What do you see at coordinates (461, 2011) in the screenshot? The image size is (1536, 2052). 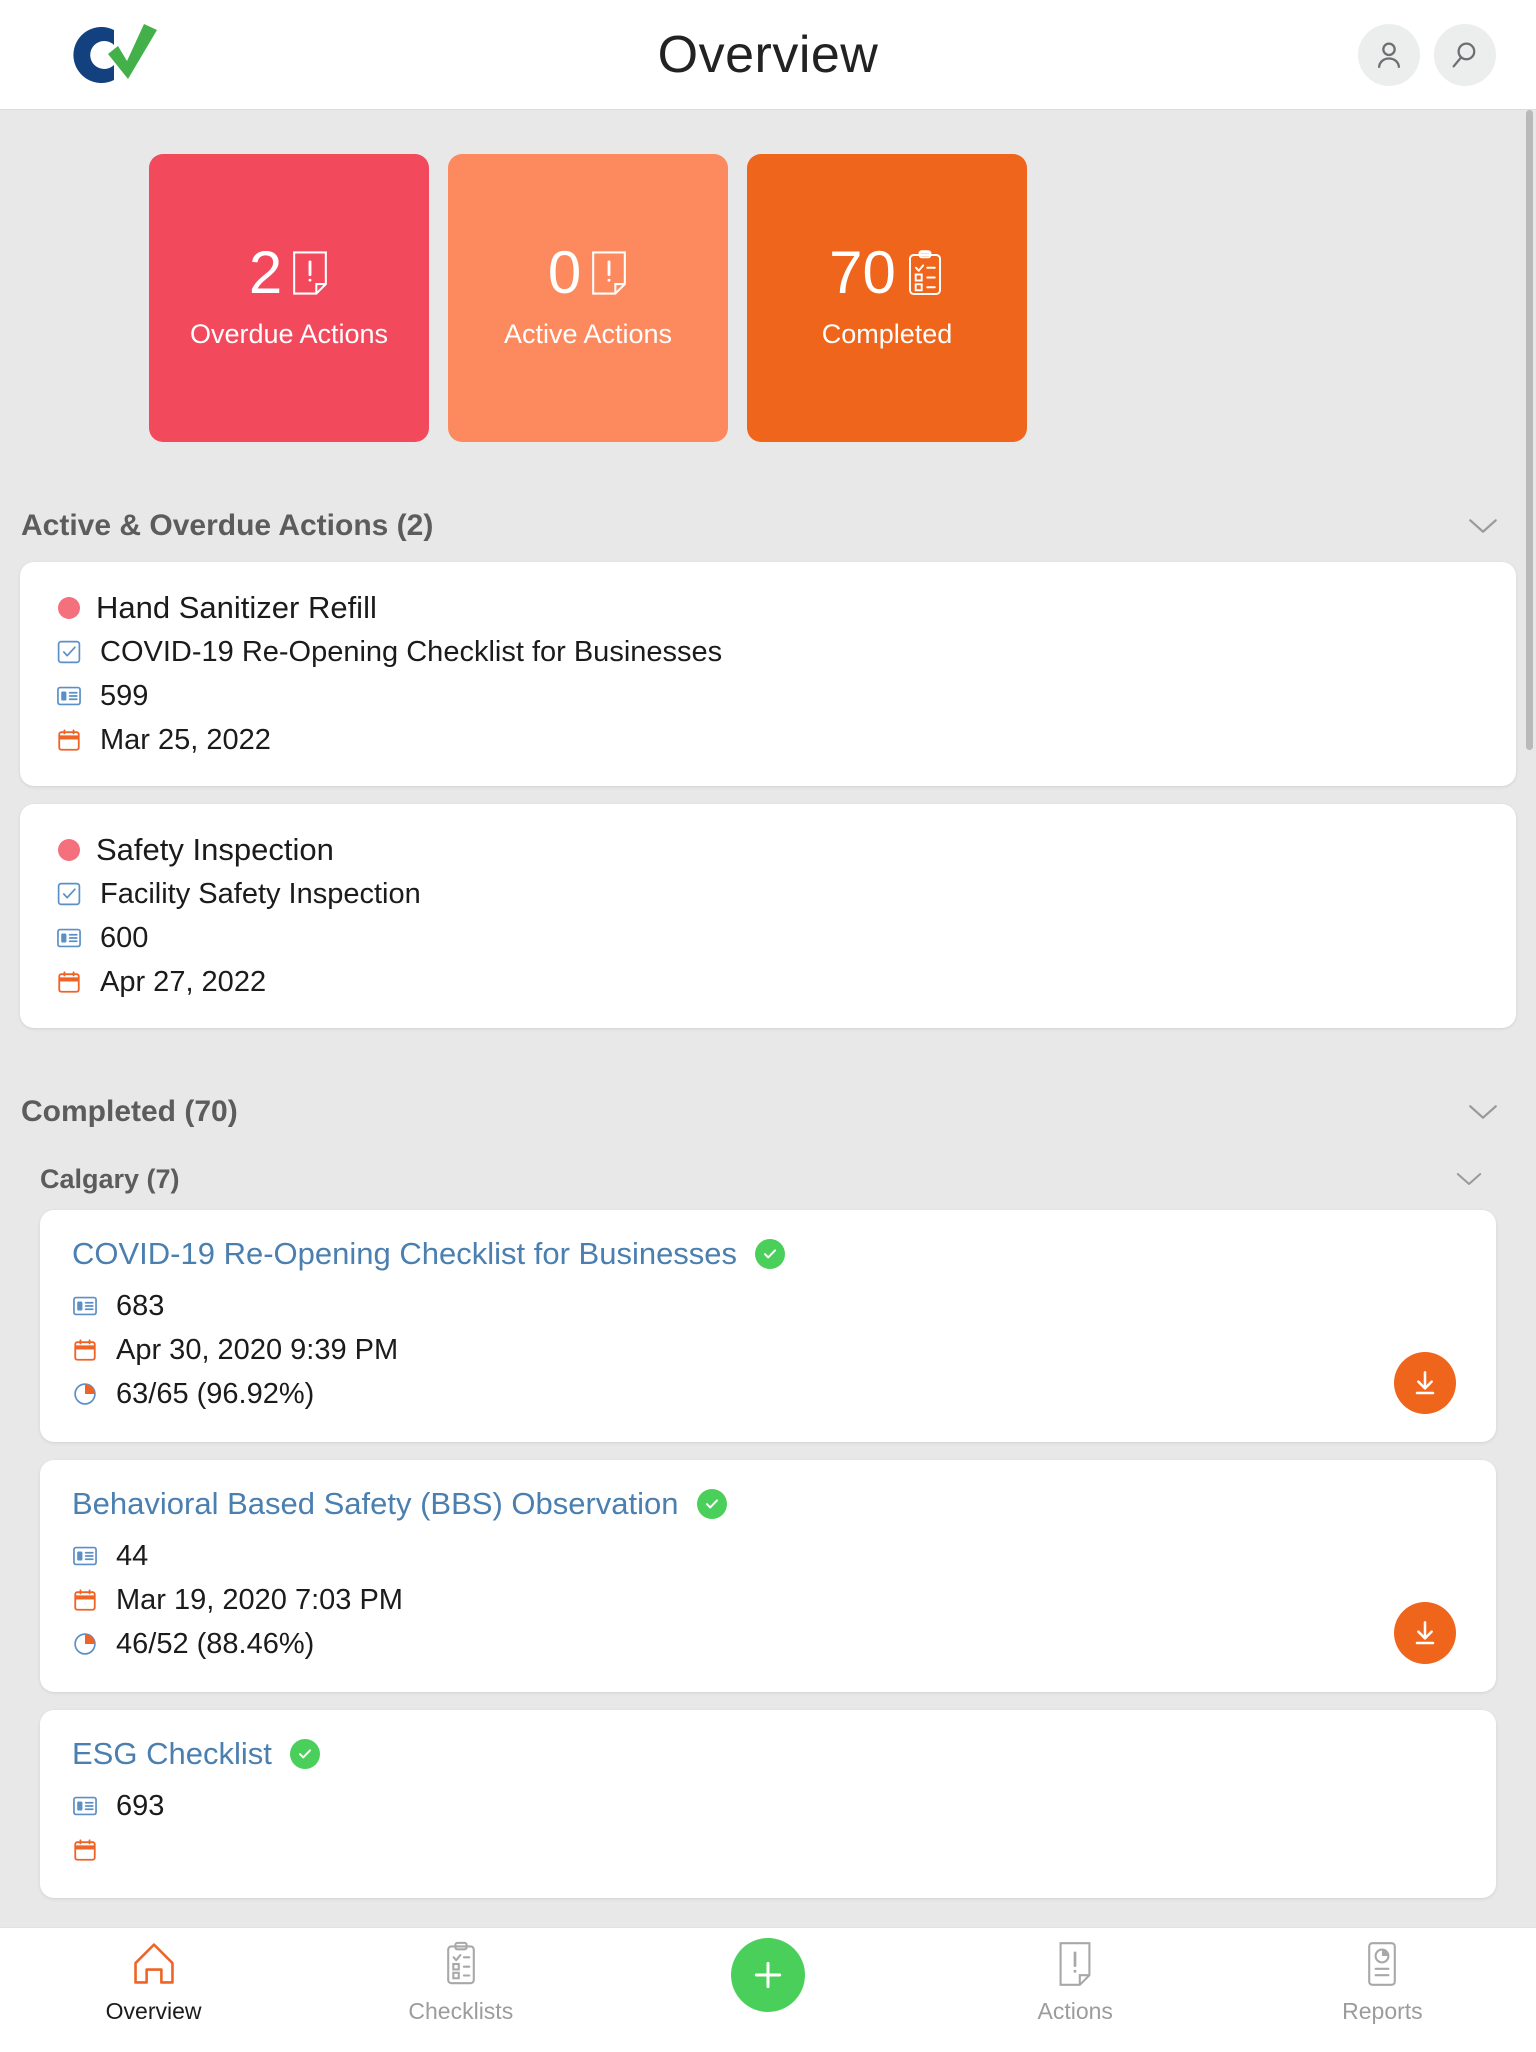 I see `nav-label: Checklists` at bounding box center [461, 2011].